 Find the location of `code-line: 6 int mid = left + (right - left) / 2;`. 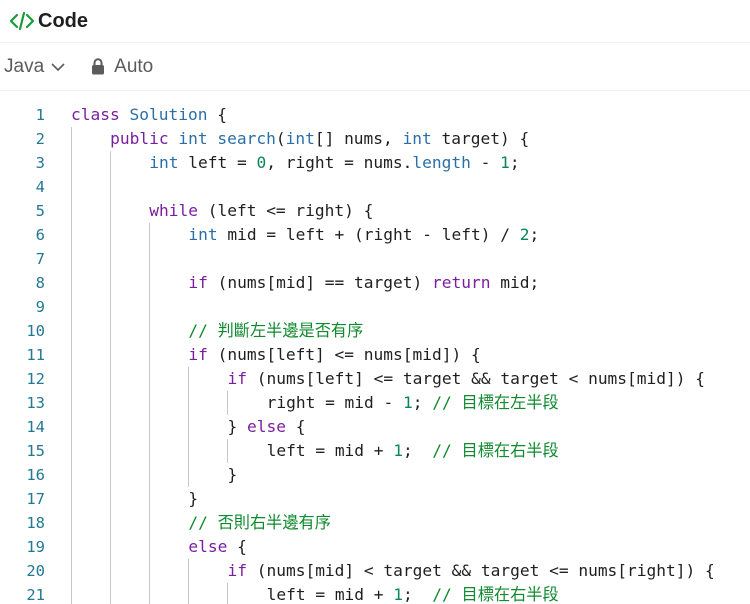

code-line: 6 int mid = left + (right - left) / 2; is located at coordinates (375, 235).